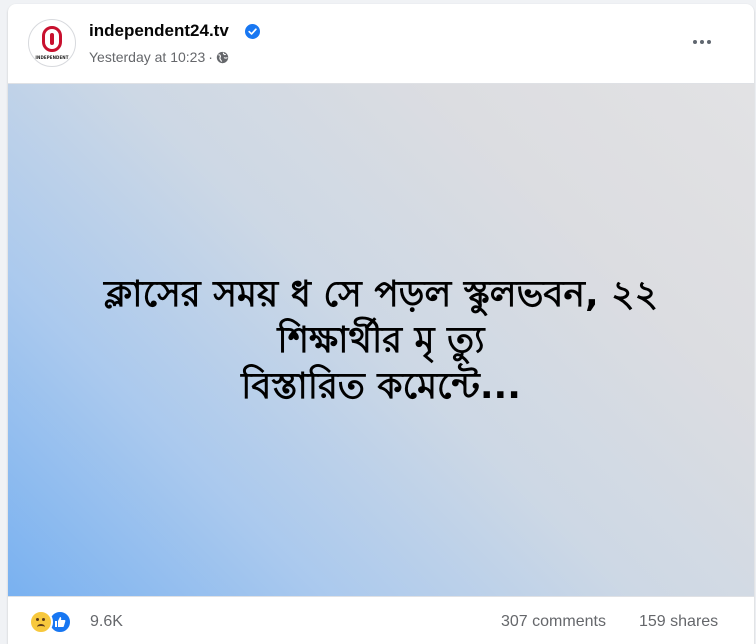  I want to click on page-avatar: INDEPENDENT, so click(52, 43).